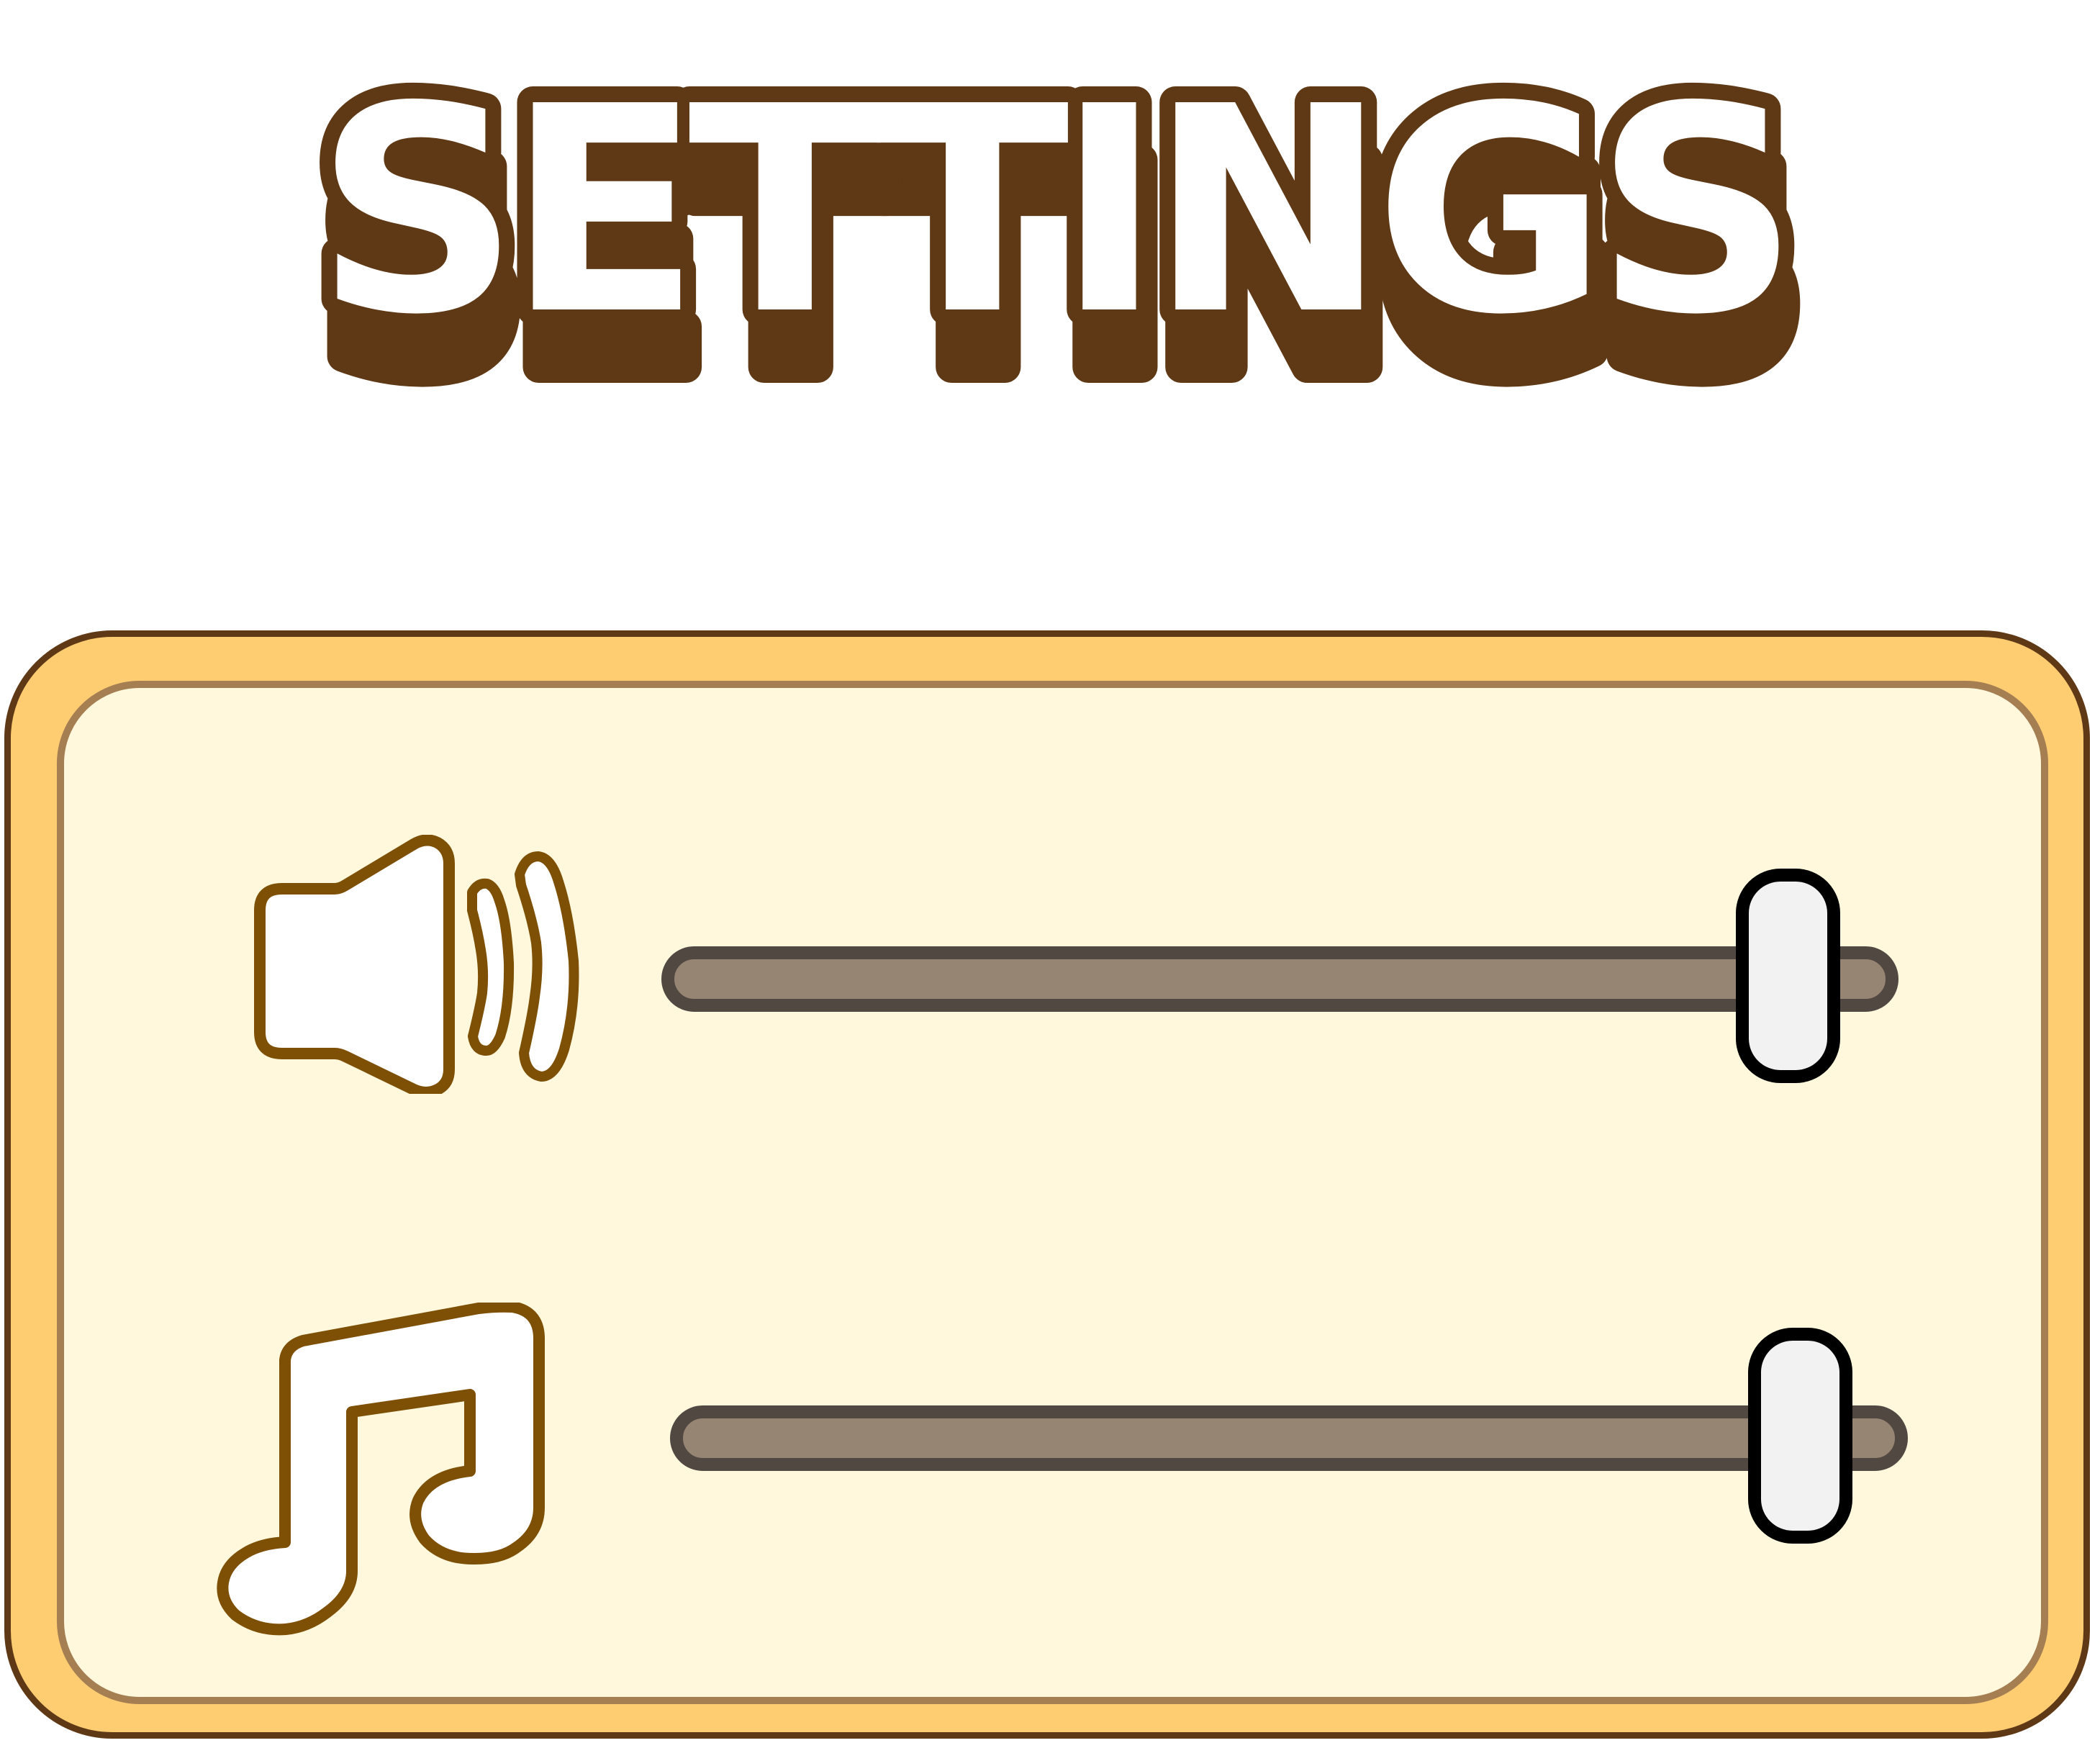  I want to click on title-text: SETTINGS, so click(1051, 211).